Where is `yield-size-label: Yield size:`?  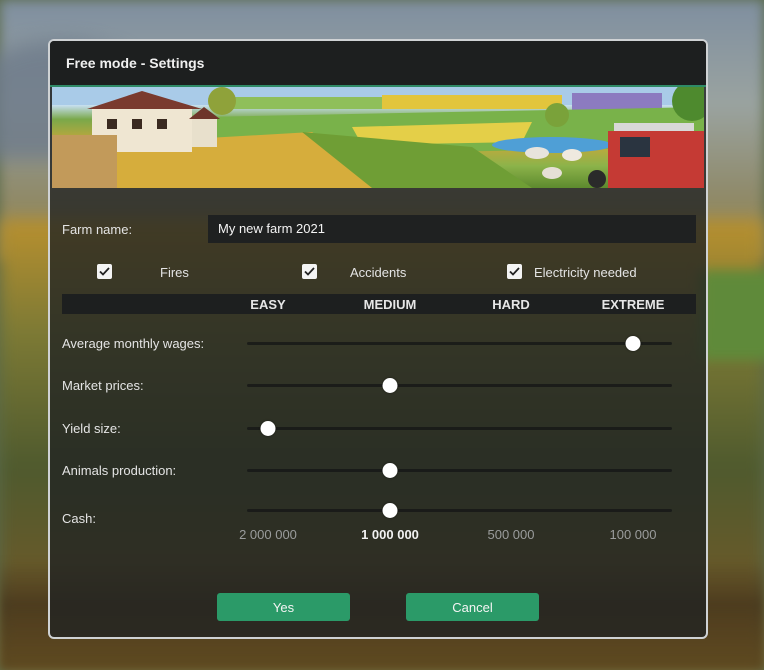 yield-size-label: Yield size: is located at coordinates (91, 428).